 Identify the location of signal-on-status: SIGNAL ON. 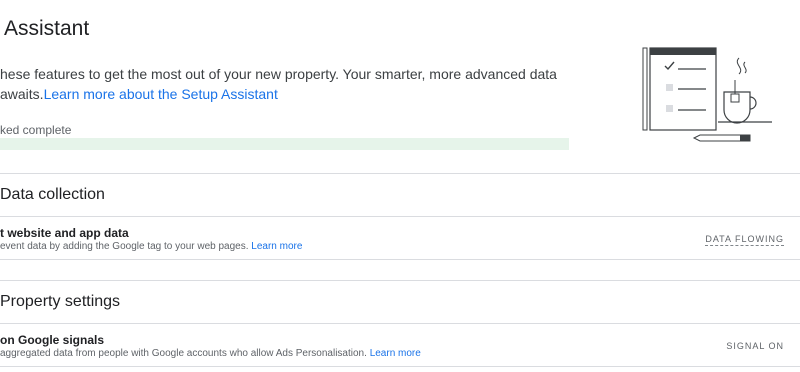
(755, 346).